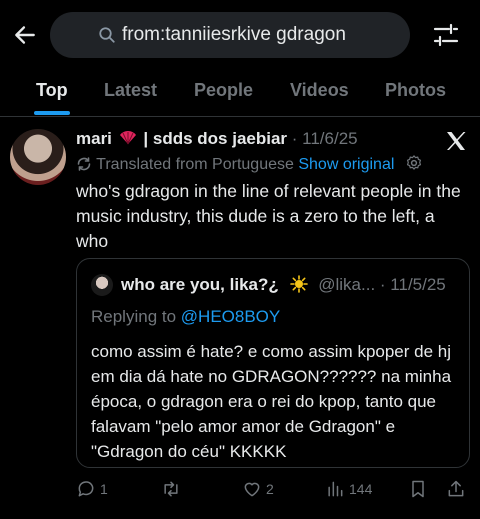  What do you see at coordinates (223, 90) in the screenshot?
I see `tab-people: People` at bounding box center [223, 90].